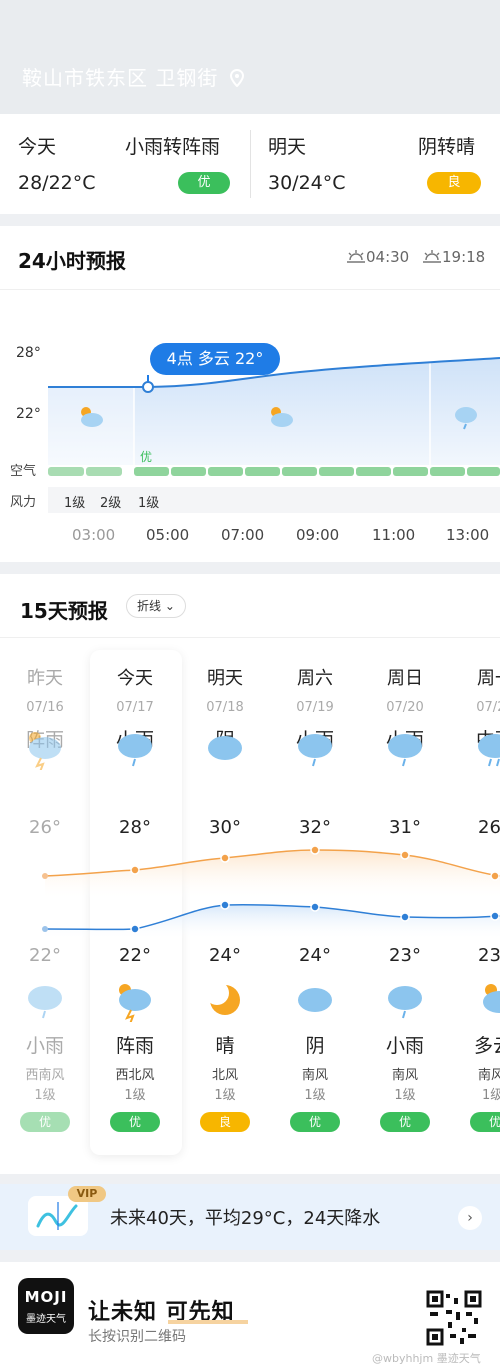  What do you see at coordinates (46, 1319) in the screenshot?
I see `logo-subtext: 墨迹天气` at bounding box center [46, 1319].